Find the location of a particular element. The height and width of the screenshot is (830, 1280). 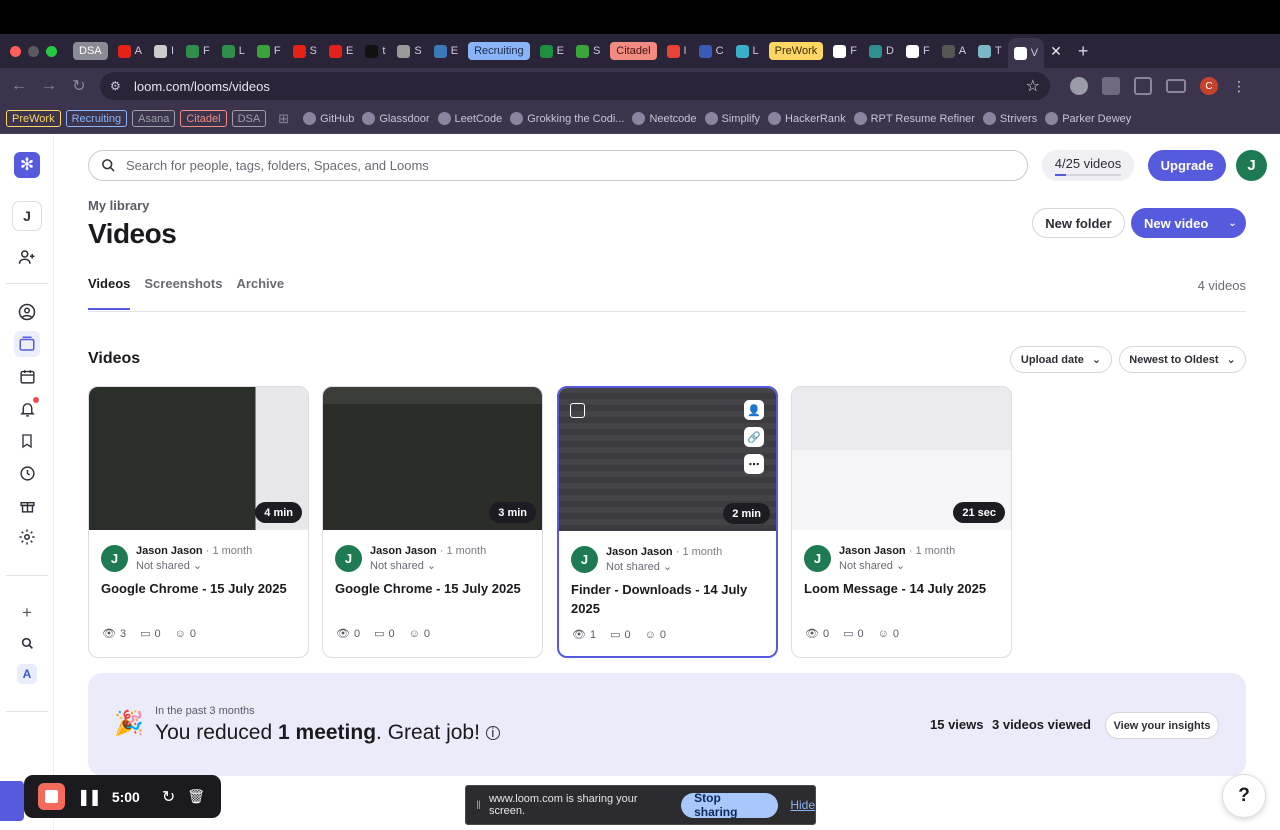

stop-sharing-button: Stop sharing is located at coordinates (730, 805).